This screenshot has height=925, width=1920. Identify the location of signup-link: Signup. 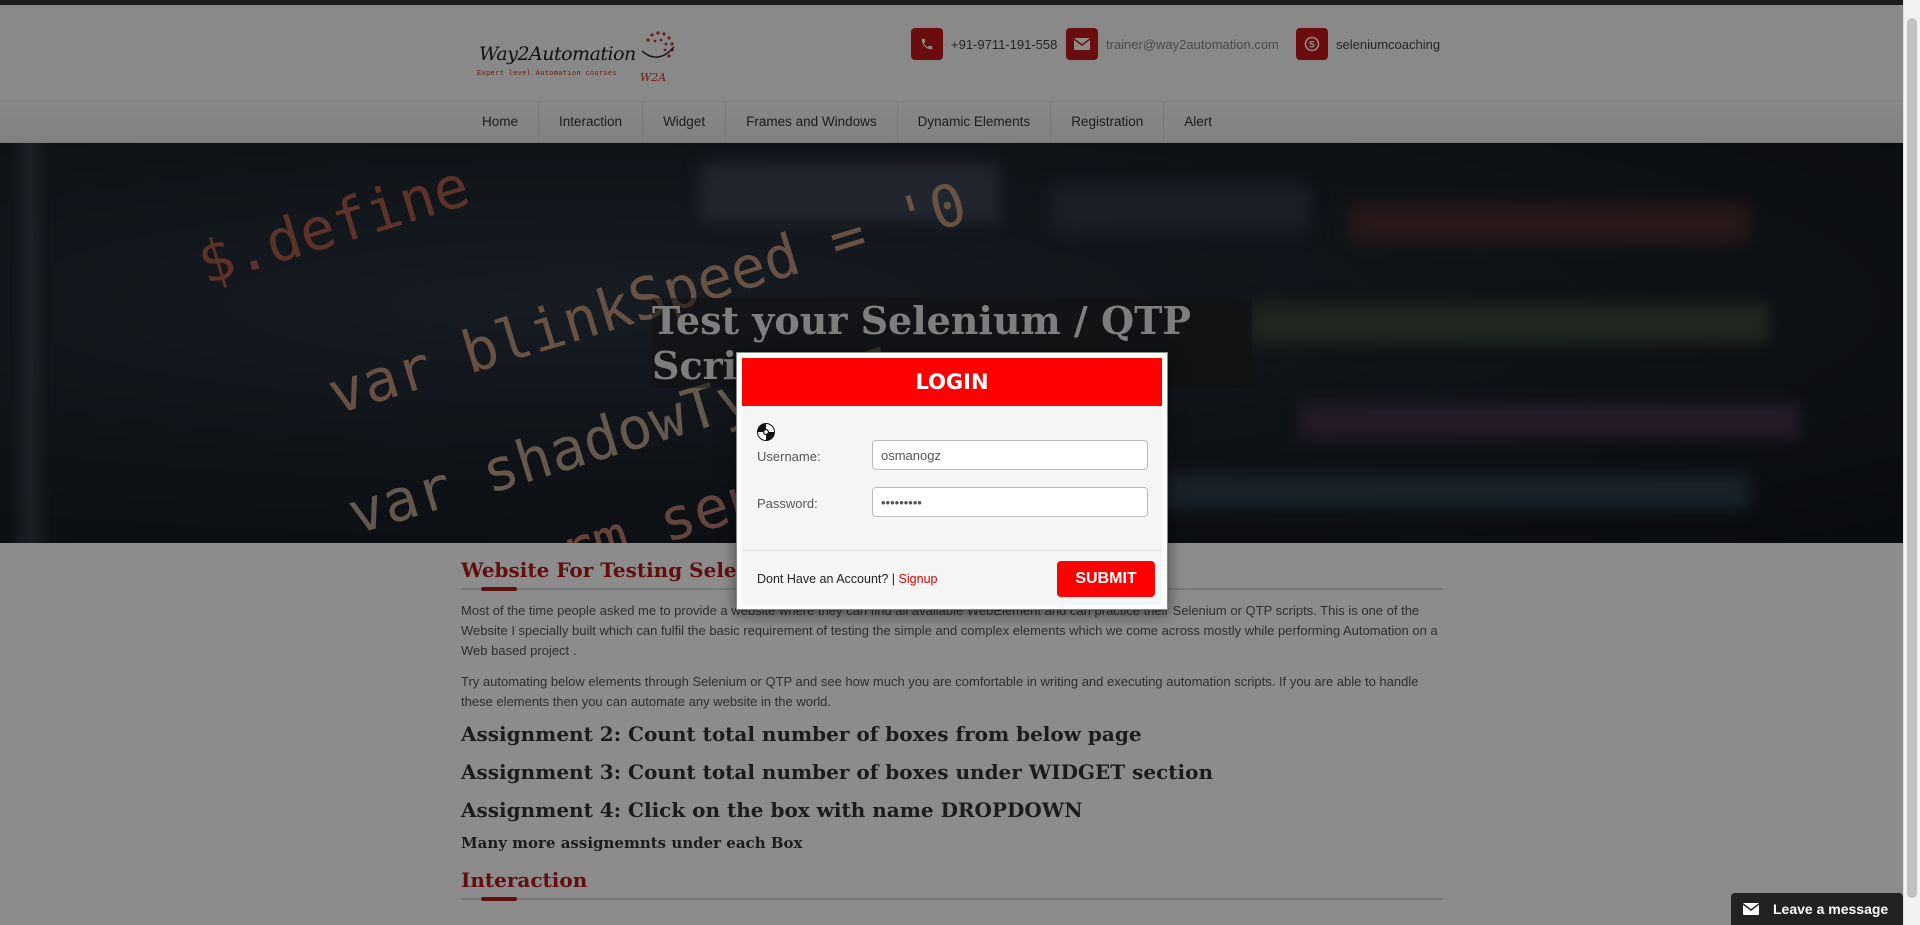
(918, 579).